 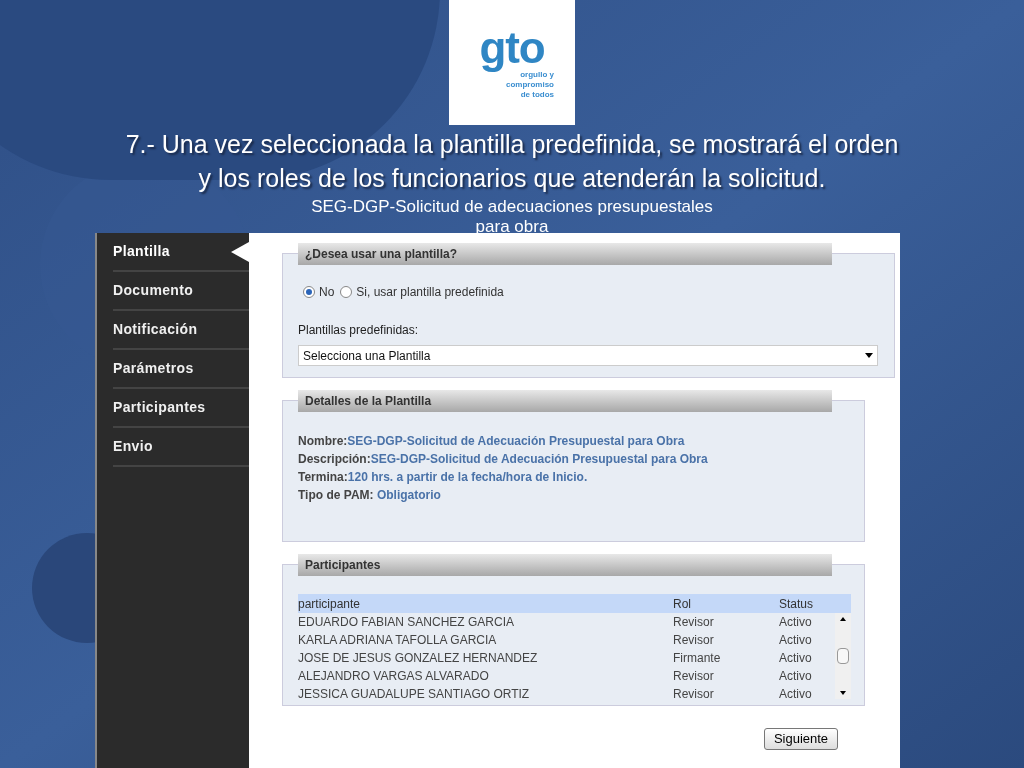 What do you see at coordinates (869, 355) in the screenshot?
I see `dropdown-icon` at bounding box center [869, 355].